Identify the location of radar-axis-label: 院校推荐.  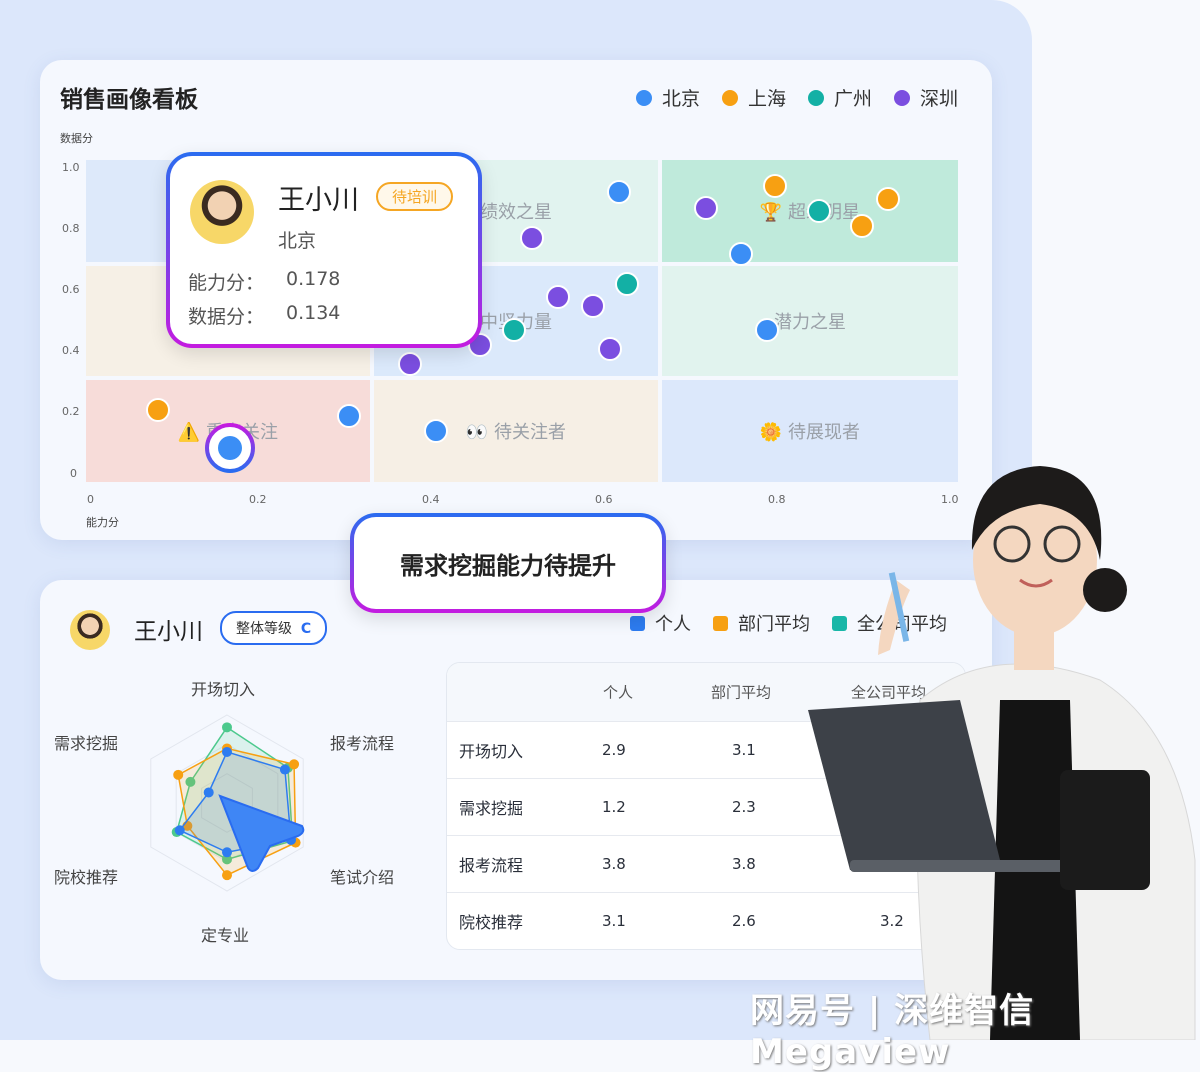
(86, 877).